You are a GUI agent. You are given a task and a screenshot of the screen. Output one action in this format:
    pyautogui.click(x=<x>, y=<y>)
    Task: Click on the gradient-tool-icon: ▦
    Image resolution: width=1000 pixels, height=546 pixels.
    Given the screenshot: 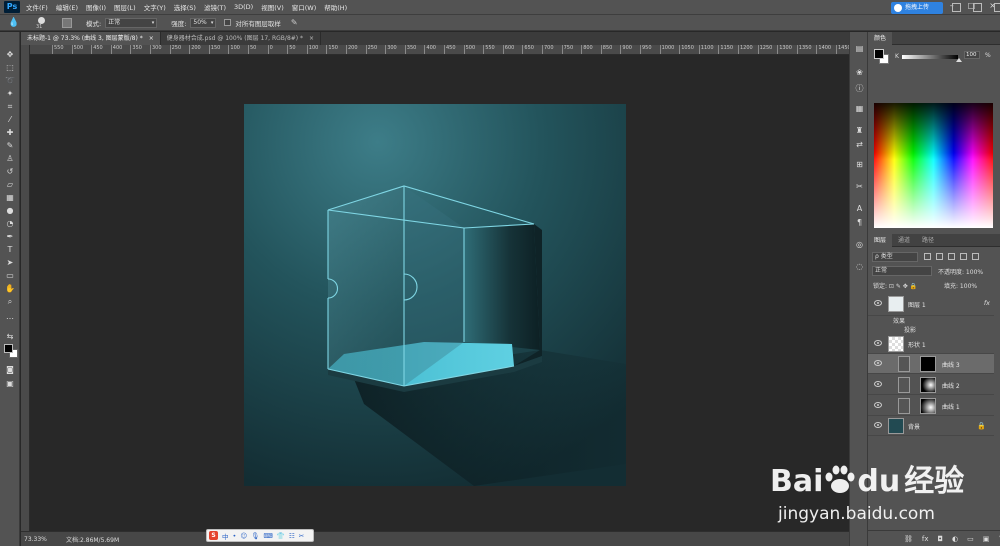 What is the action you would take?
    pyautogui.click(x=10, y=198)
    